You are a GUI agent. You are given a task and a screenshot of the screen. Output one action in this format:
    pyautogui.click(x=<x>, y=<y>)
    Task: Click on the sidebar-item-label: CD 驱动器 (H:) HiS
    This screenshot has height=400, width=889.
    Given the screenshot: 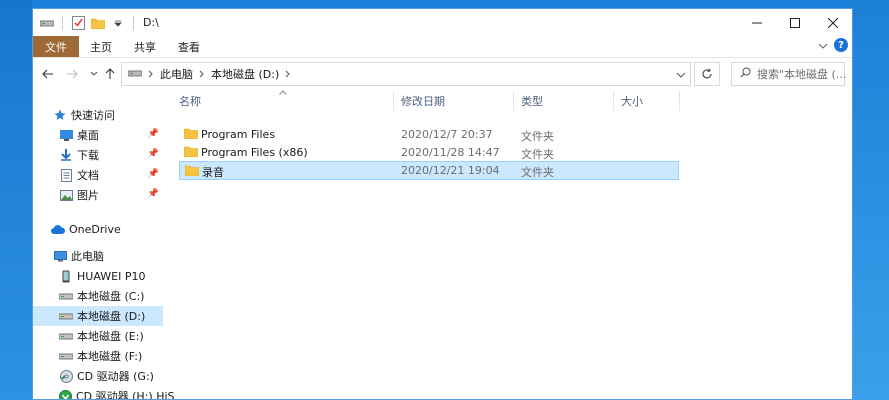 What is the action you would take?
    pyautogui.click(x=125, y=395)
    